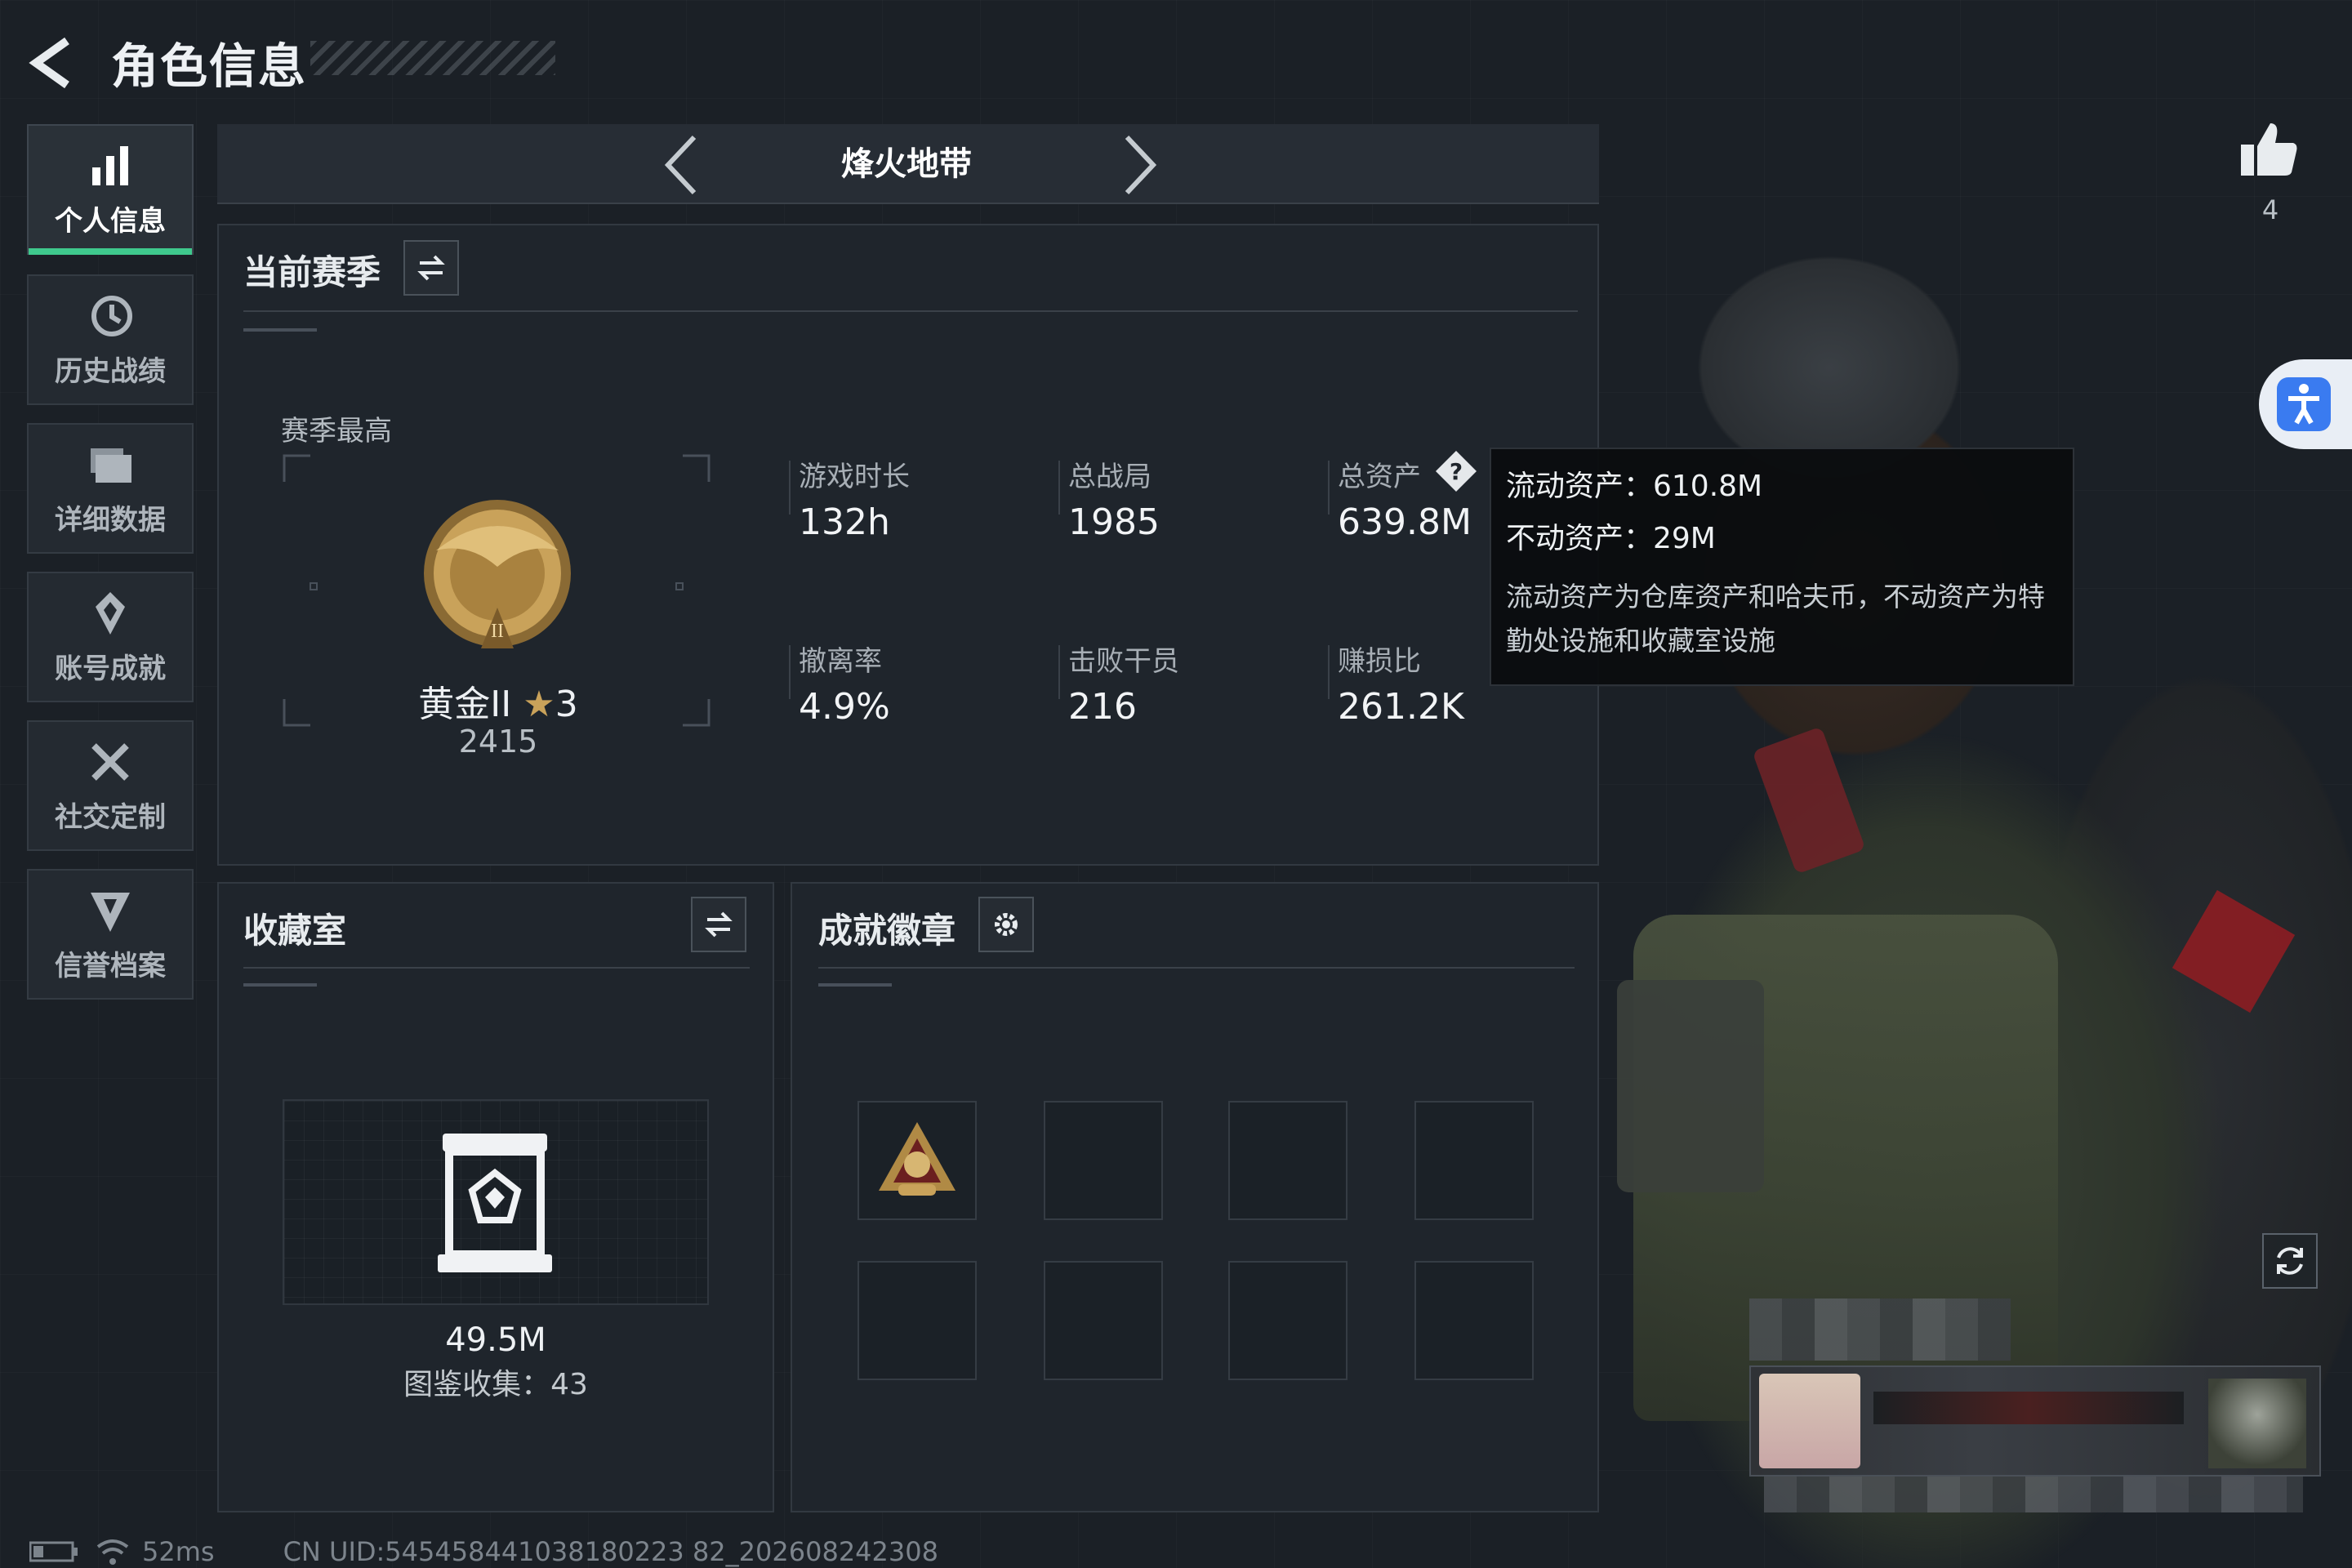 The image size is (2352, 1568). Describe the element at coordinates (497, 574) in the screenshot. I see `gold-rank-emblem: II` at that location.